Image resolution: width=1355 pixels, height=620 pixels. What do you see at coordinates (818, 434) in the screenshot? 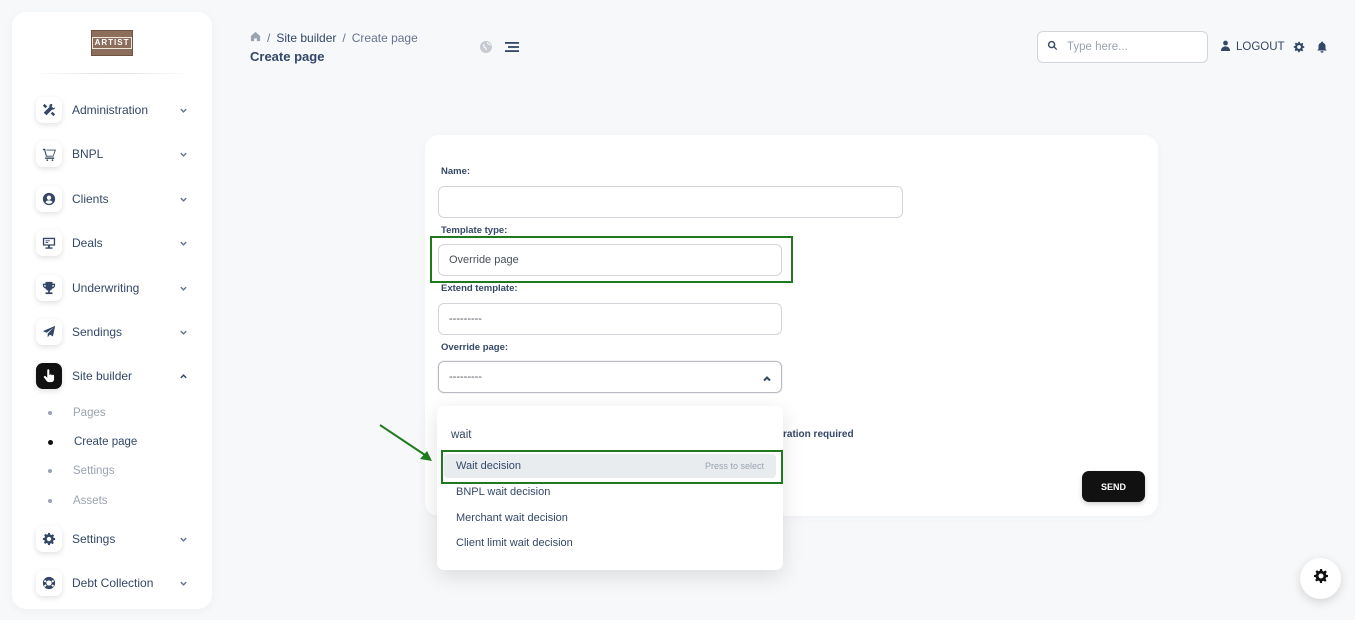
I see `partially-hidden-field-label: ration required` at bounding box center [818, 434].